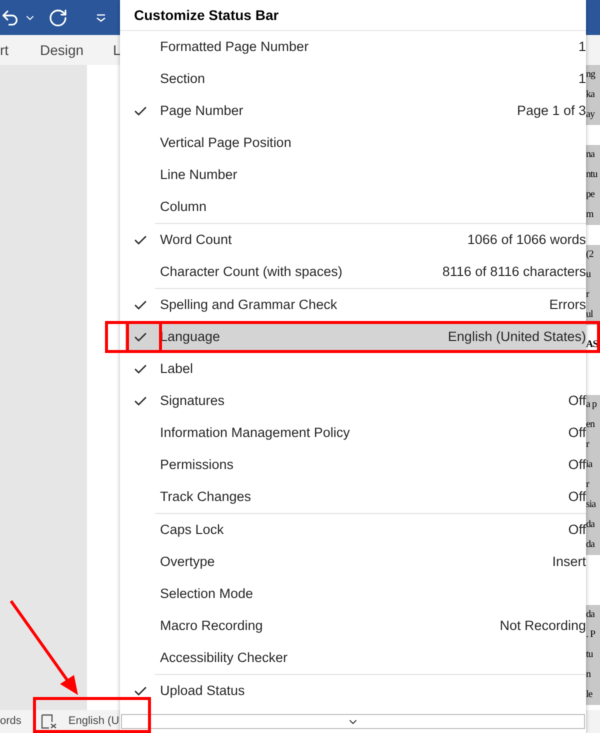  What do you see at coordinates (192, 401) in the screenshot?
I see `menu-item-label: Signatures` at bounding box center [192, 401].